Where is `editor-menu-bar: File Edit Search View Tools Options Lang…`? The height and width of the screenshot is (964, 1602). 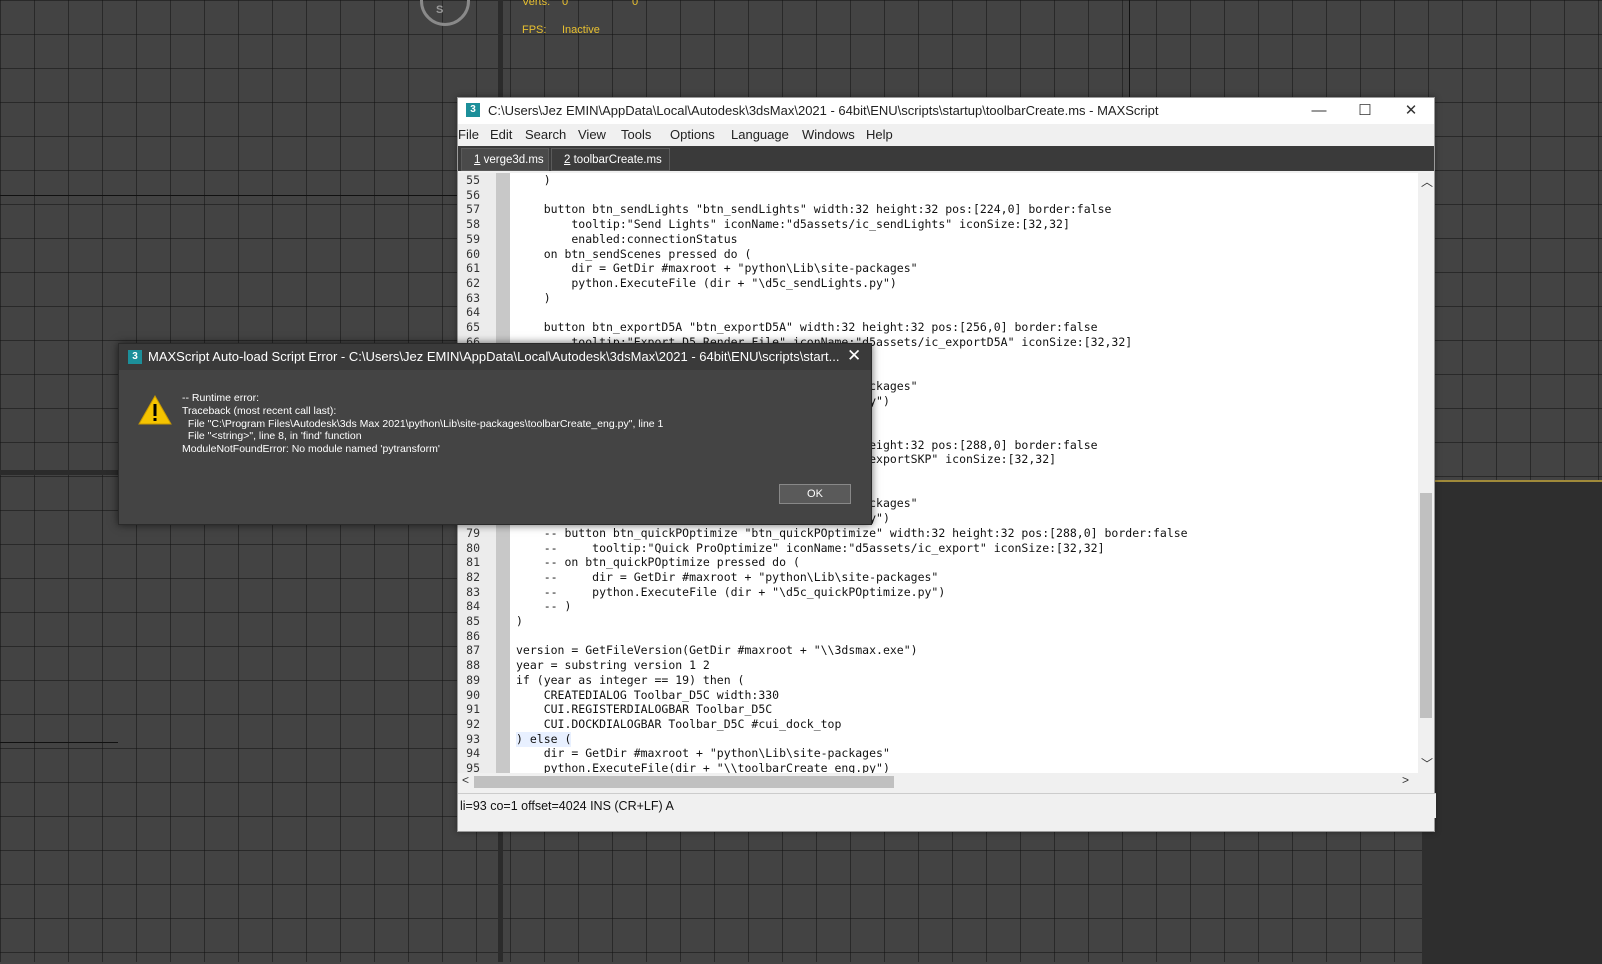
editor-menu-bar: File Edit Search View Tools Options Lang… is located at coordinates (946, 135).